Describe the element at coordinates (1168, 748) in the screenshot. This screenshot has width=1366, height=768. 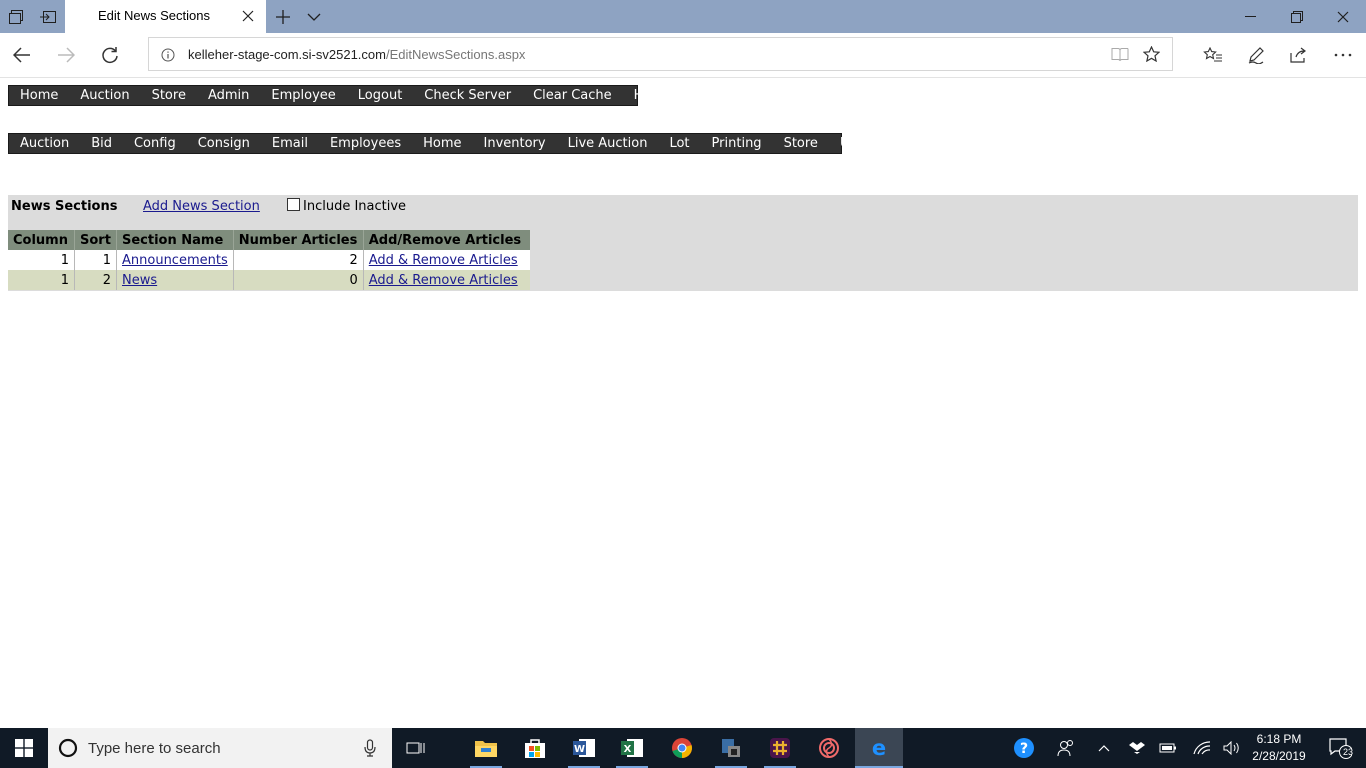
I see `battery-icon` at that location.